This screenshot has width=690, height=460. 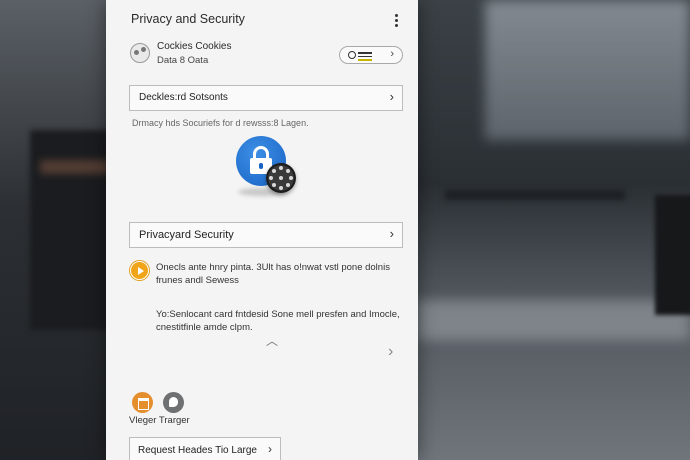 I want to click on cookies-settings-label: Deckles:rd Sotsonts, so click(x=183, y=97).